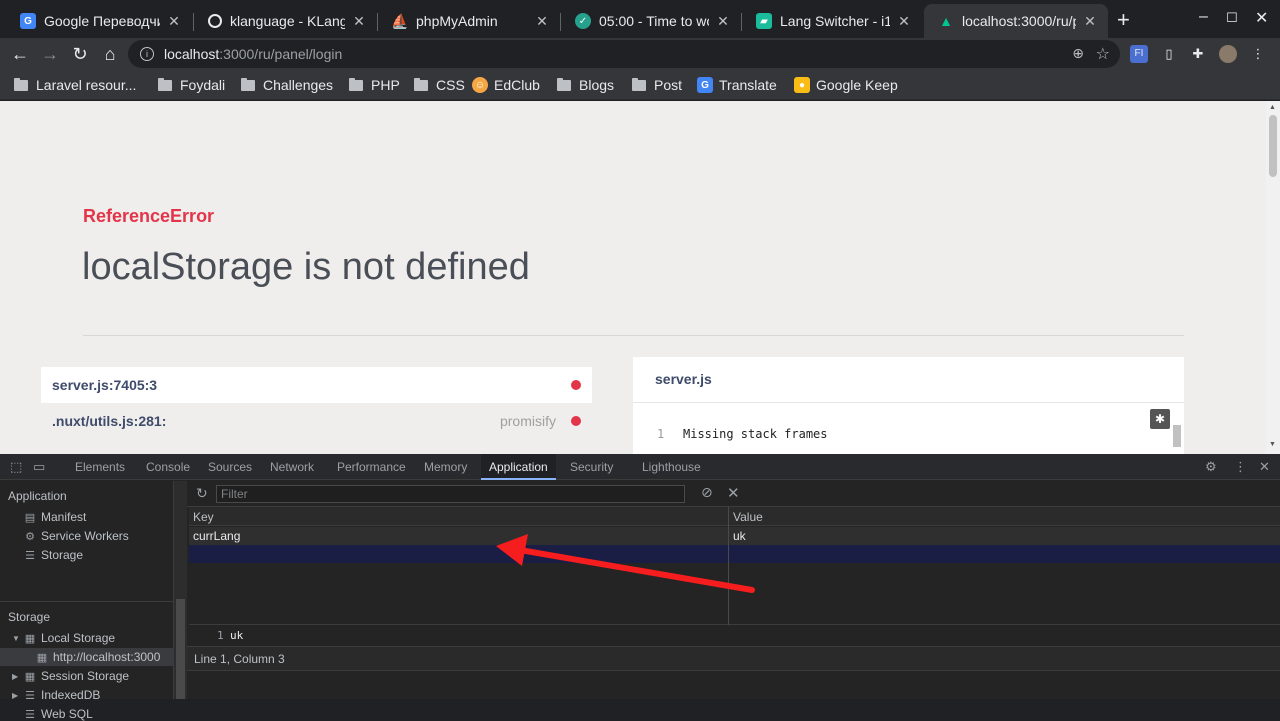 This screenshot has width=1280, height=721. What do you see at coordinates (1261, 18) in the screenshot?
I see `close-window-button: ✕` at bounding box center [1261, 18].